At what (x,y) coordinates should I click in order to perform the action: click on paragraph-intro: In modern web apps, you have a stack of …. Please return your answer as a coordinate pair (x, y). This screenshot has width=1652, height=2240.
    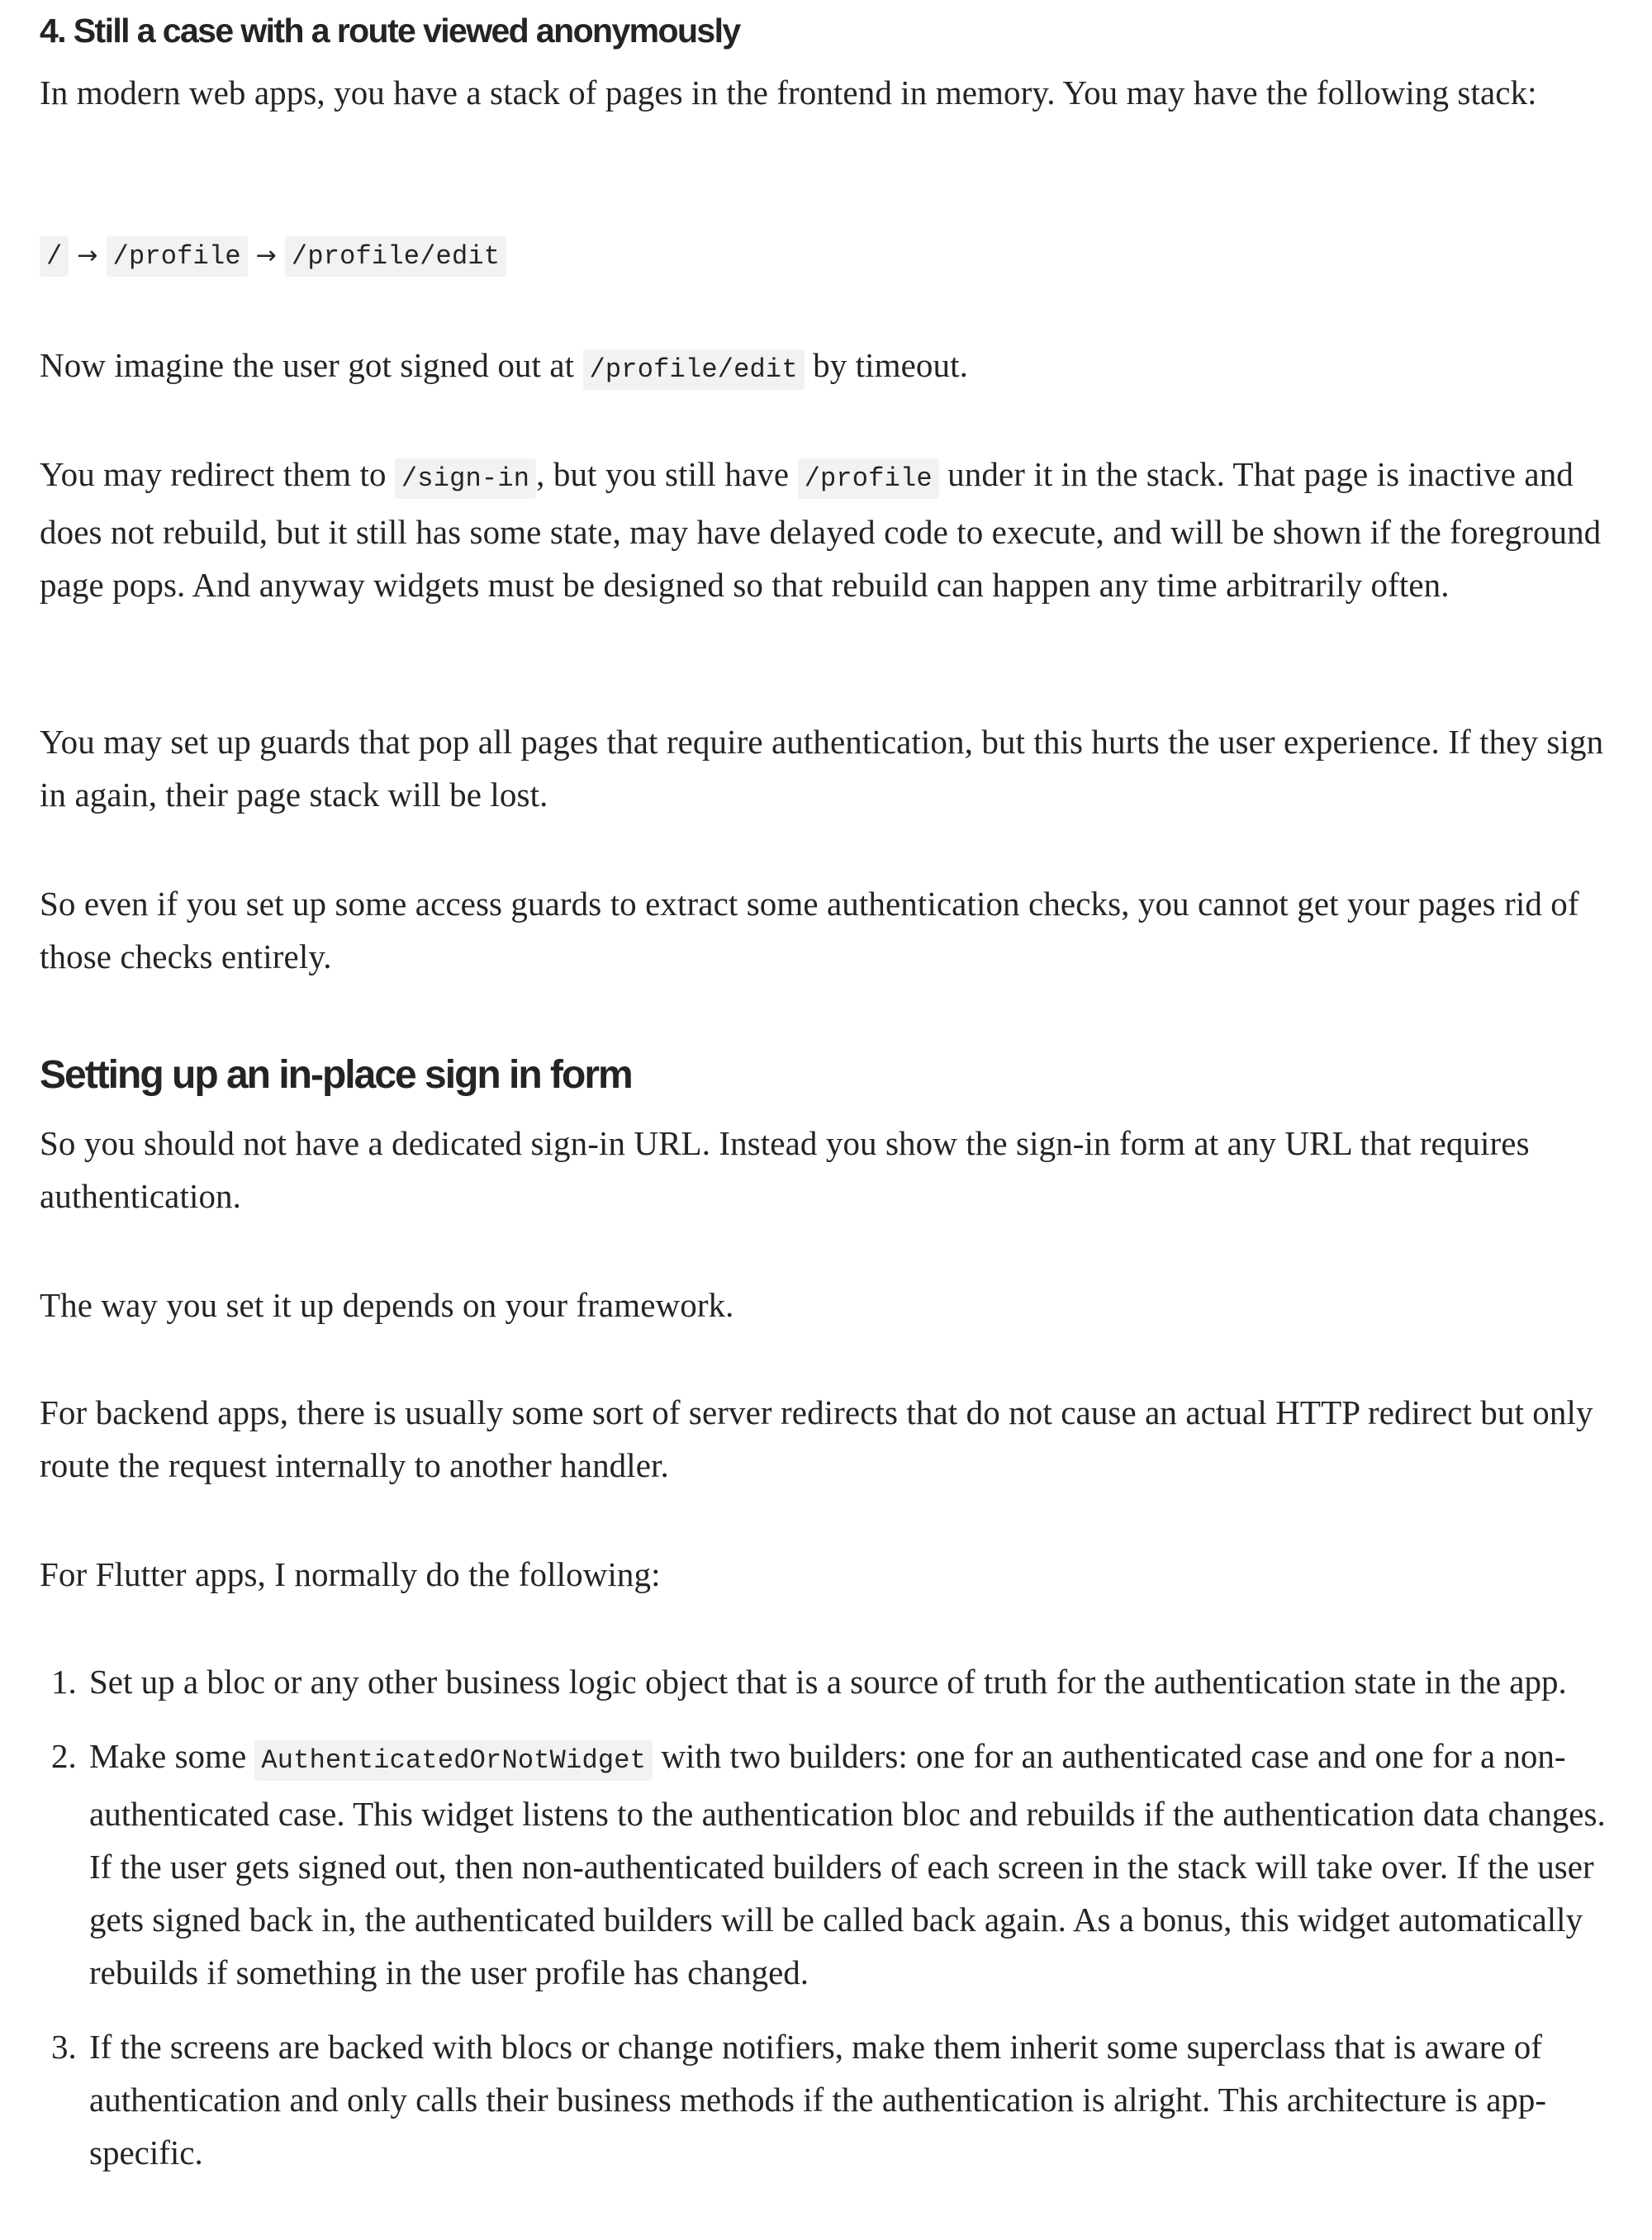
    Looking at the image, I should click on (788, 93).